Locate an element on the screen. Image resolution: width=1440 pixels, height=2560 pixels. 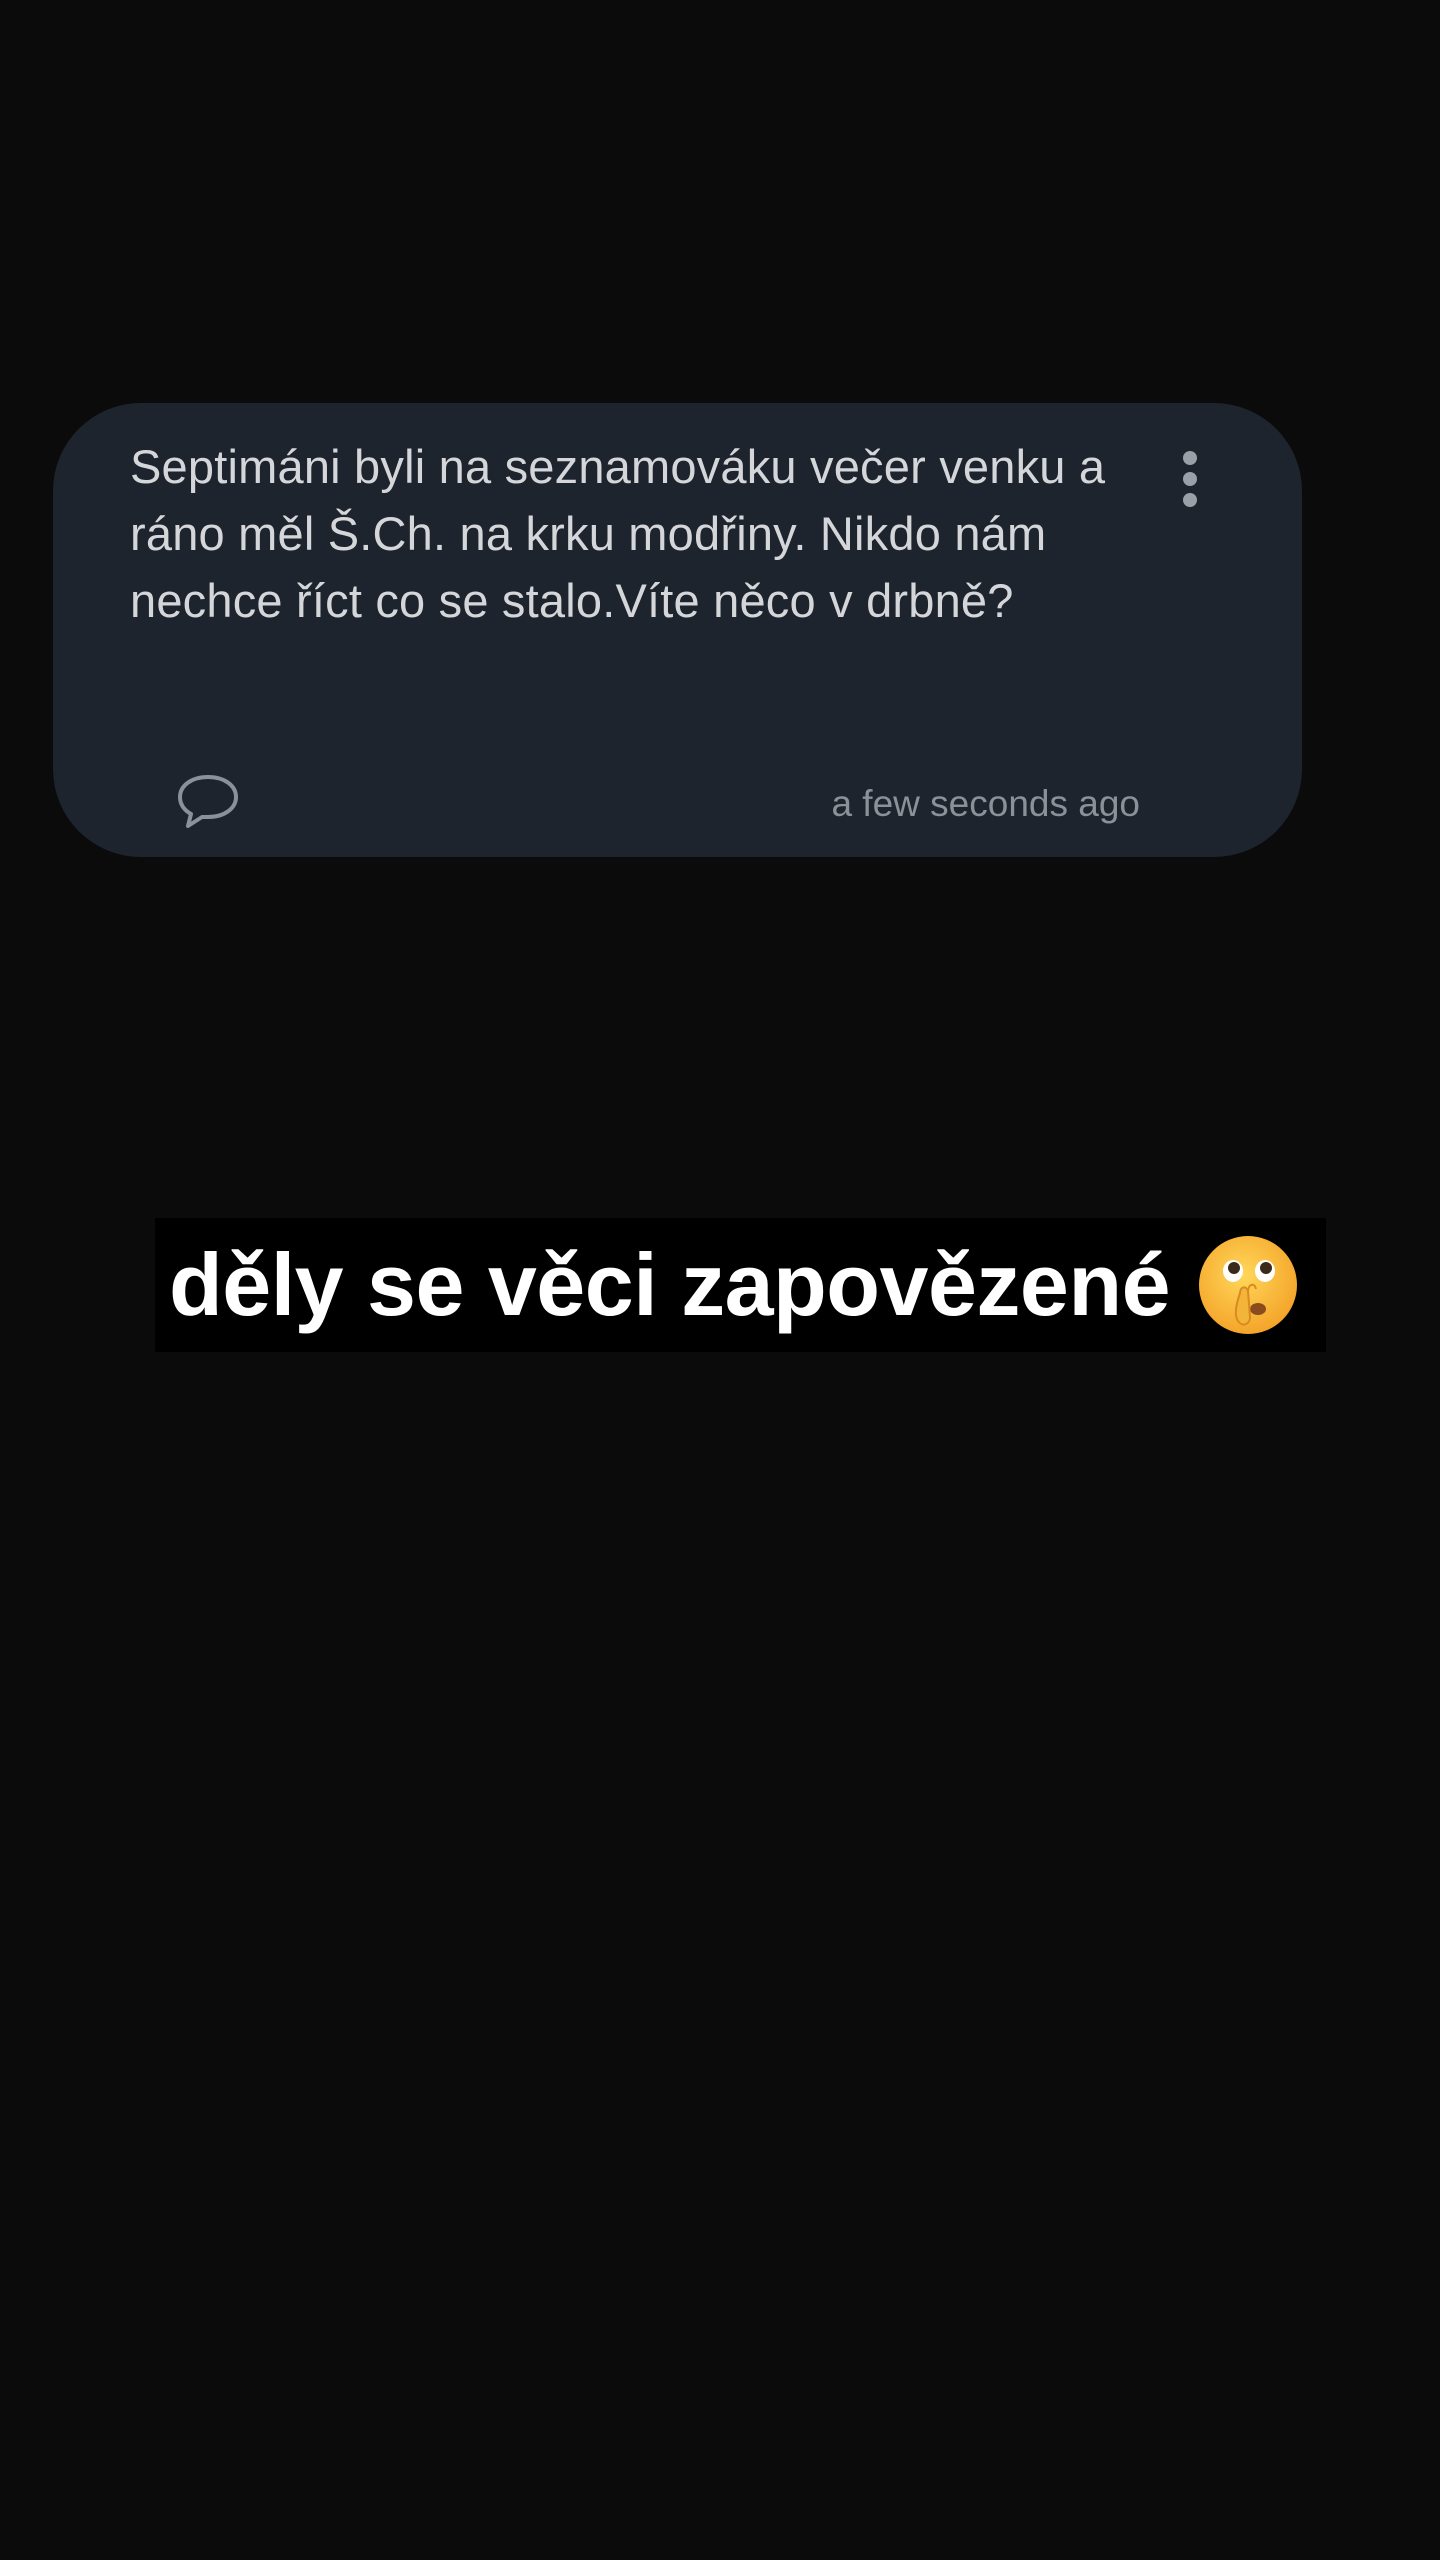
comment-button is located at coordinates (208, 802).